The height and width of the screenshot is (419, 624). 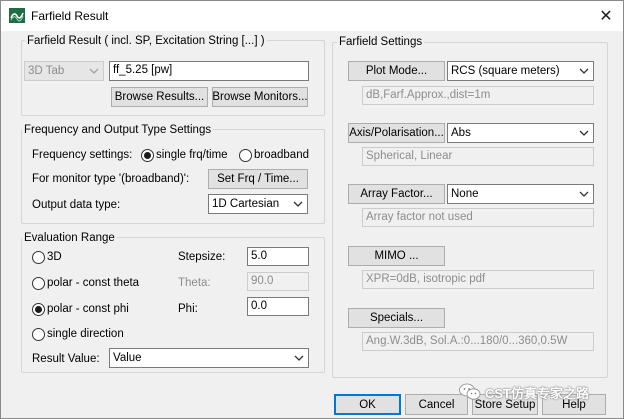 What do you see at coordinates (520, 194) in the screenshot?
I see `array-factor-select: None` at bounding box center [520, 194].